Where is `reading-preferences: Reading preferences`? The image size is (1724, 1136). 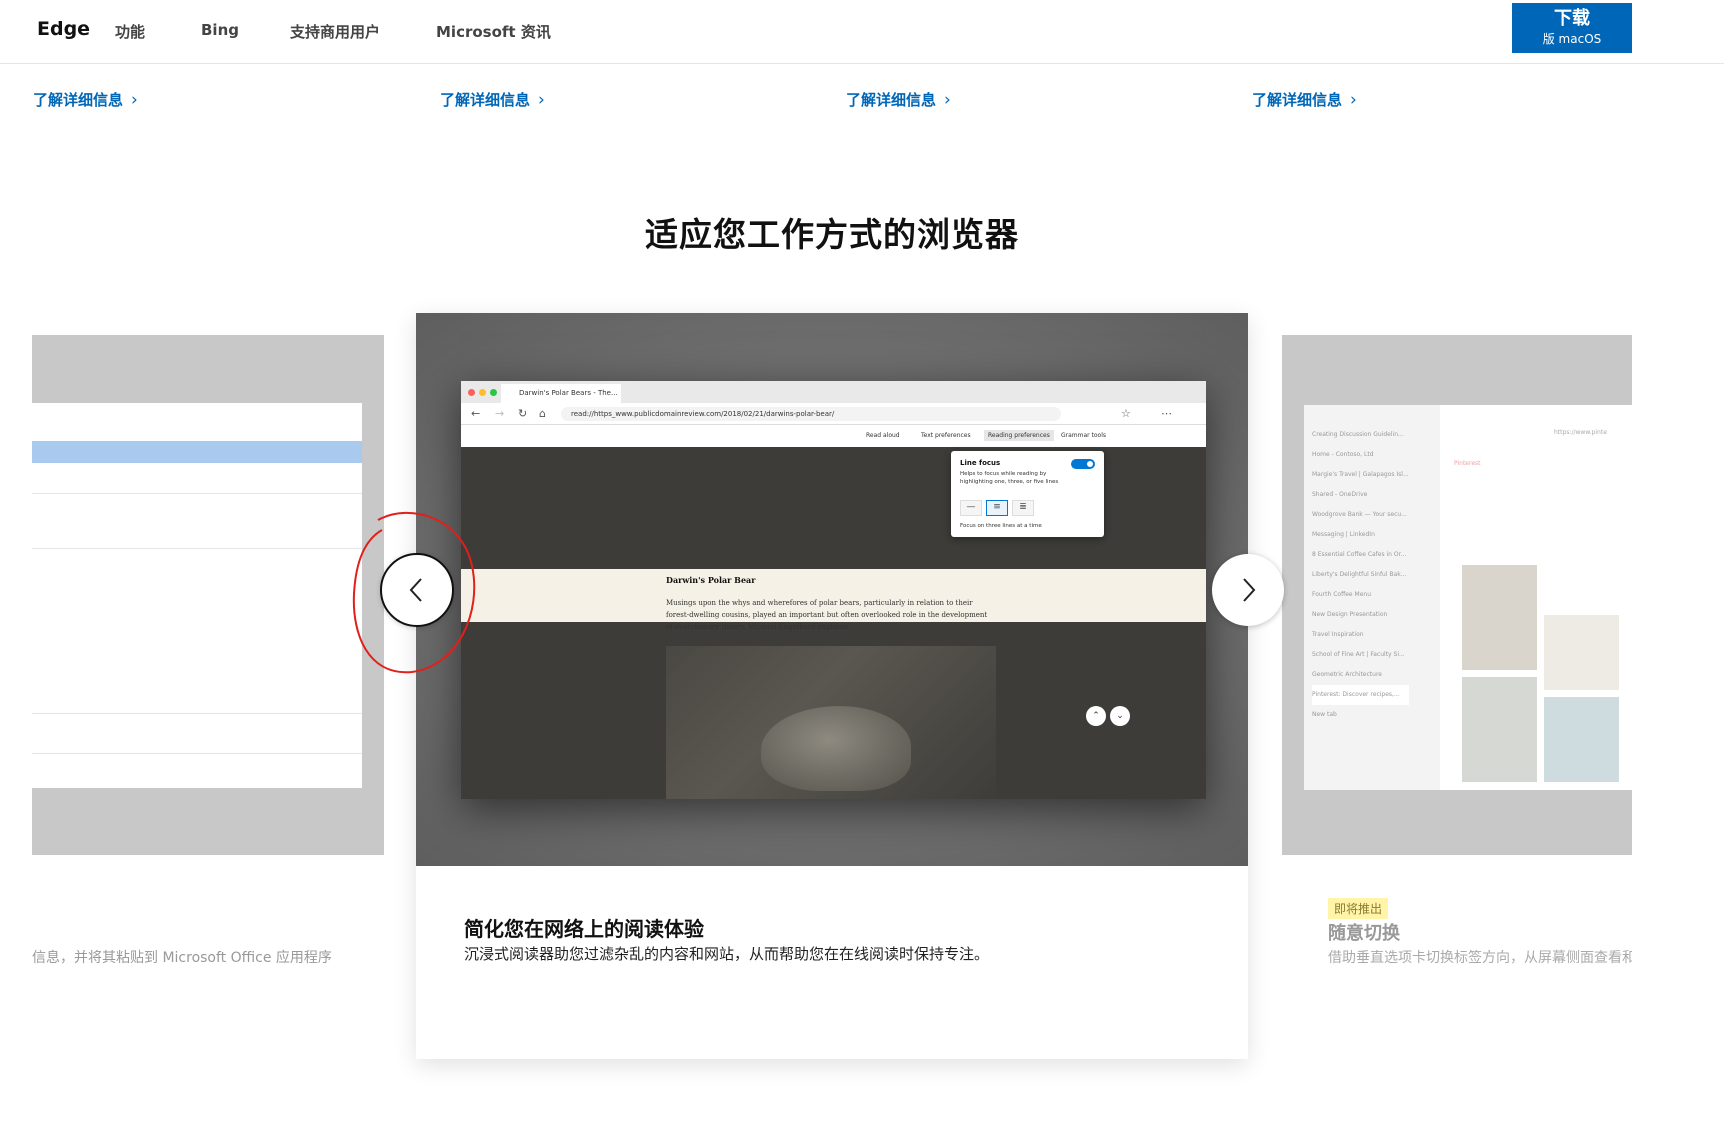
reading-preferences: Reading preferences is located at coordinates (1019, 435).